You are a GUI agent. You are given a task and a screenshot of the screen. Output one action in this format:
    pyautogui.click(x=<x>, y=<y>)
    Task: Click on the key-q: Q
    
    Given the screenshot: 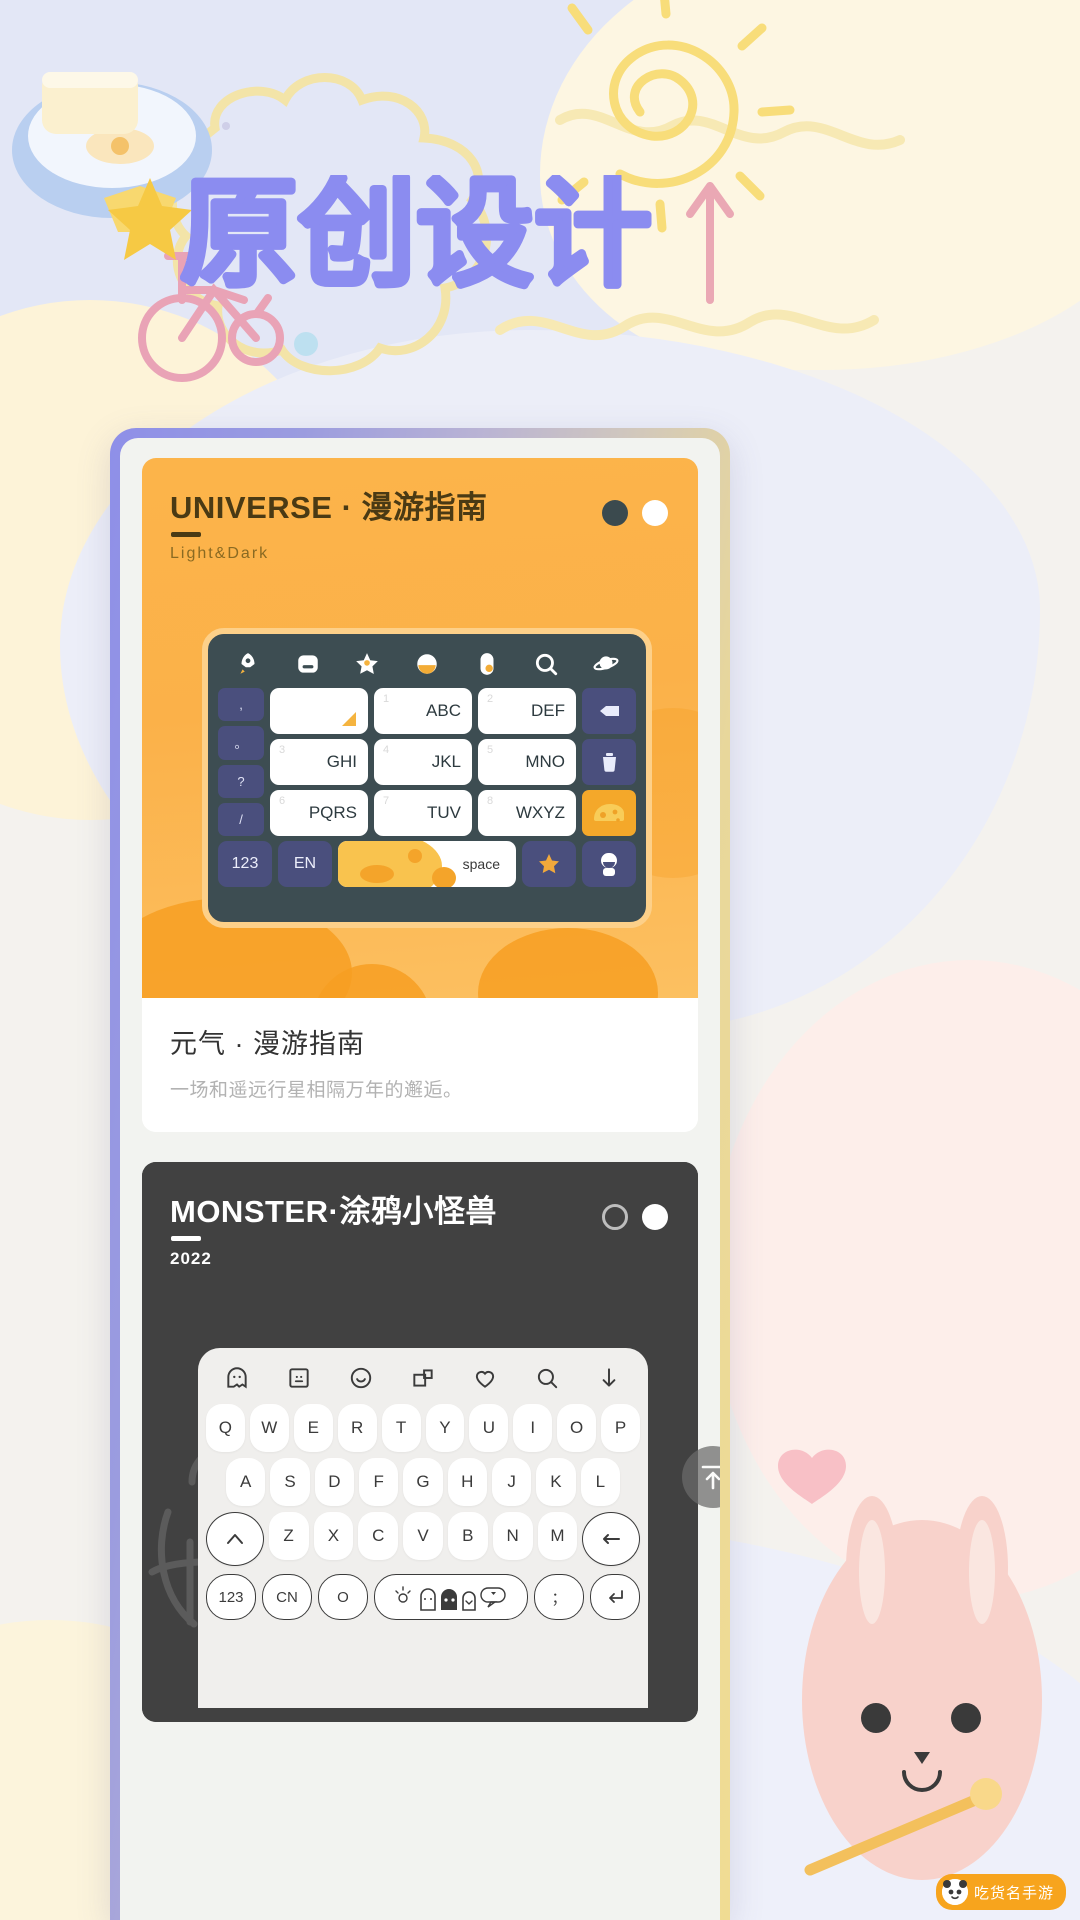 What is the action you would take?
    pyautogui.click(x=225, y=1428)
    